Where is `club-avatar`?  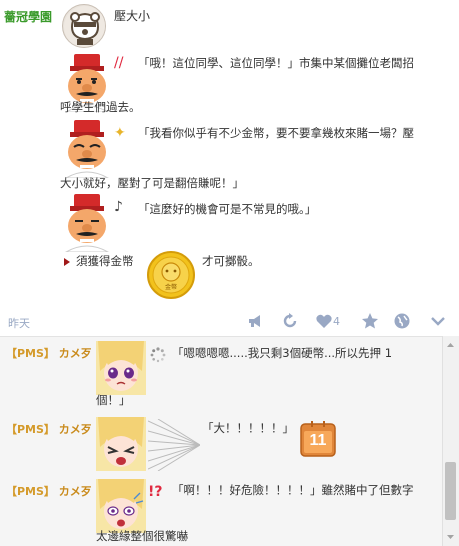
club-avatar is located at coordinates (84, 26).